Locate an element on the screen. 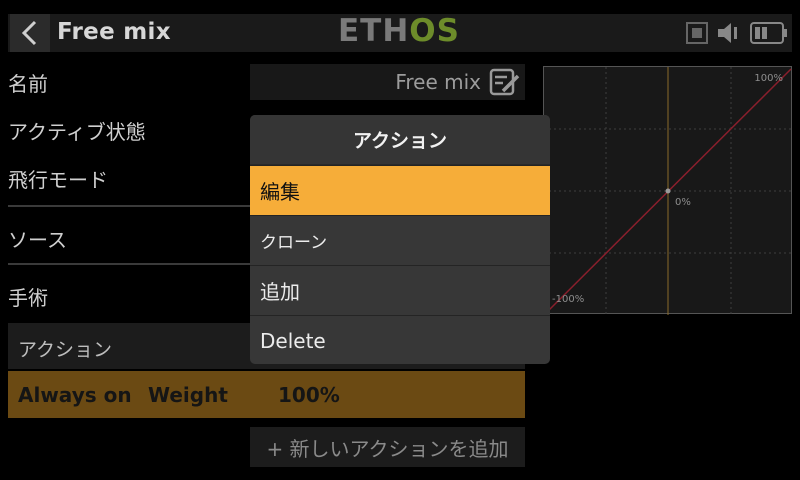 The height and width of the screenshot is (480, 800). menu-item-clone: クローン is located at coordinates (400, 240).